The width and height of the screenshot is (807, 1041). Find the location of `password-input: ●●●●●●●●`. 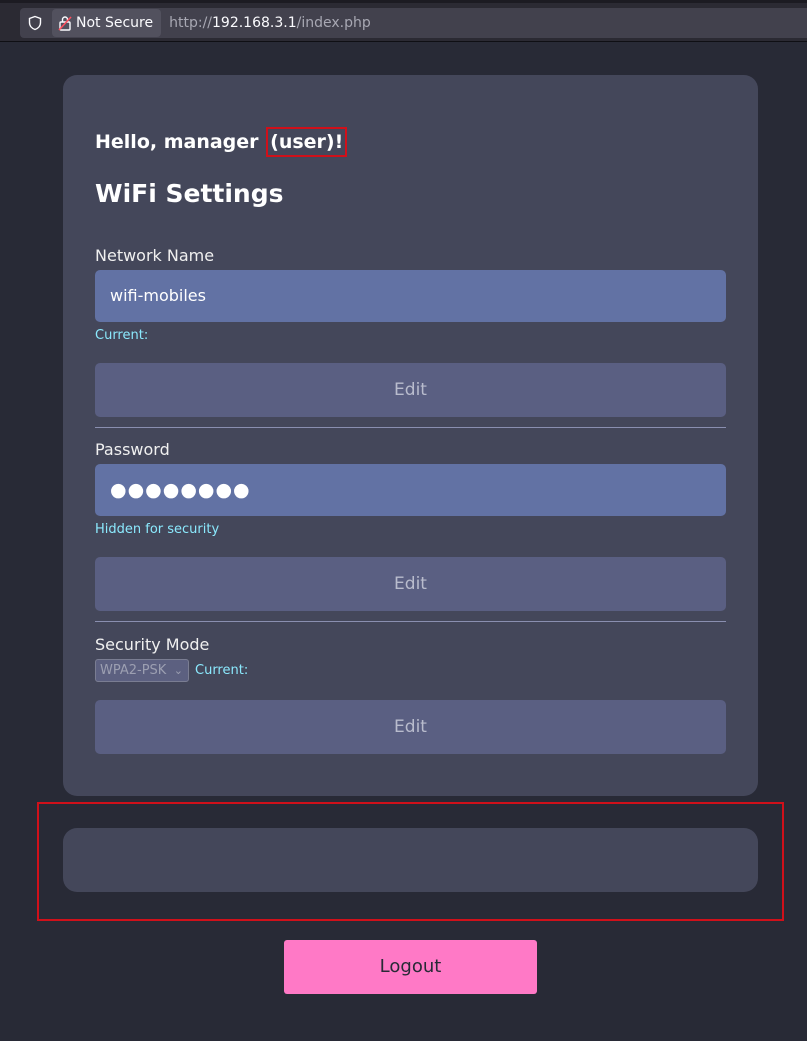

password-input: ●●●●●●●● is located at coordinates (410, 490).